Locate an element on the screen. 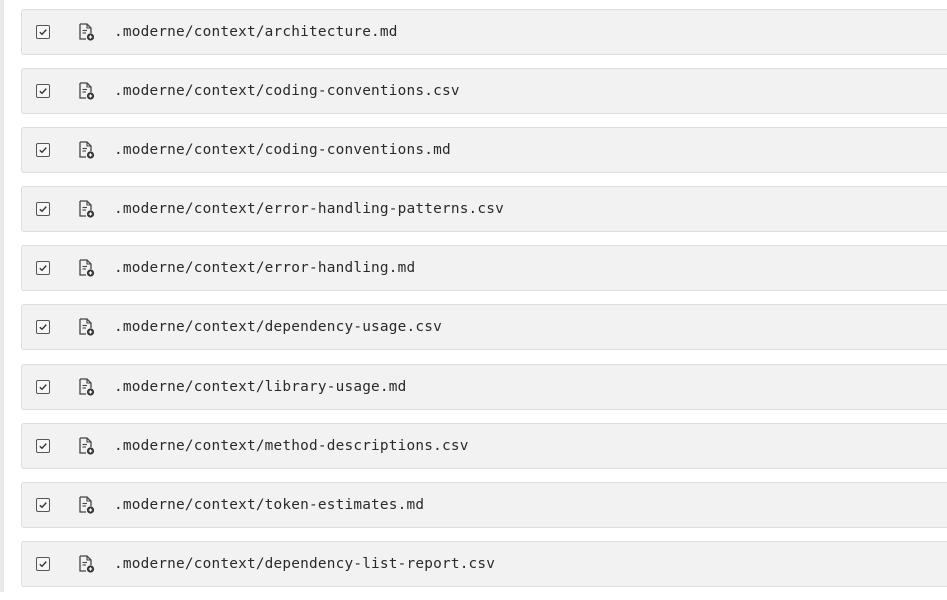 Image resolution: width=947 pixels, height=600 pixels. file-path: .moderne/context/library-usage.md is located at coordinates (260, 386).